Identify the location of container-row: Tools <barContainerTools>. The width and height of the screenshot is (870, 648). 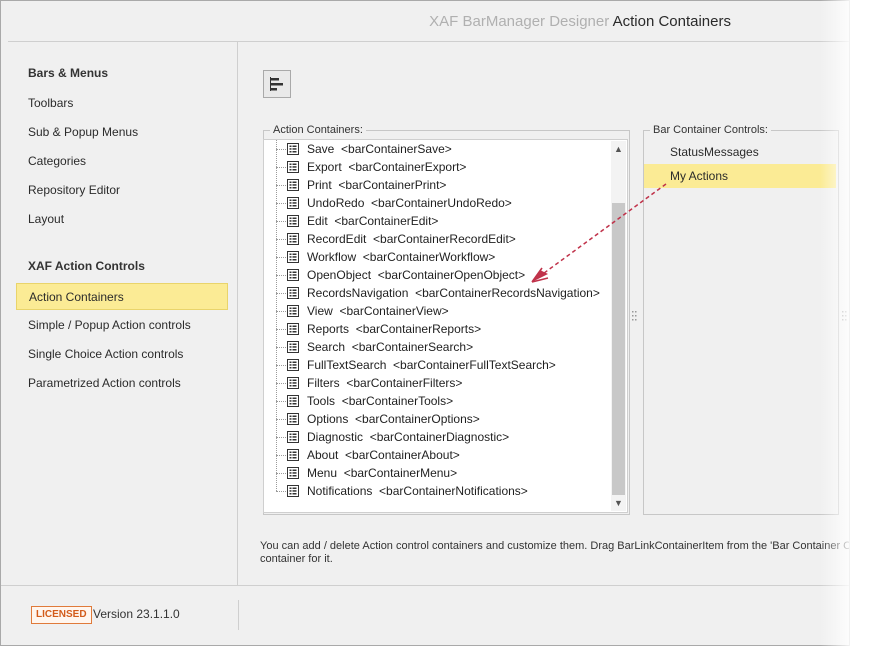
(369, 401).